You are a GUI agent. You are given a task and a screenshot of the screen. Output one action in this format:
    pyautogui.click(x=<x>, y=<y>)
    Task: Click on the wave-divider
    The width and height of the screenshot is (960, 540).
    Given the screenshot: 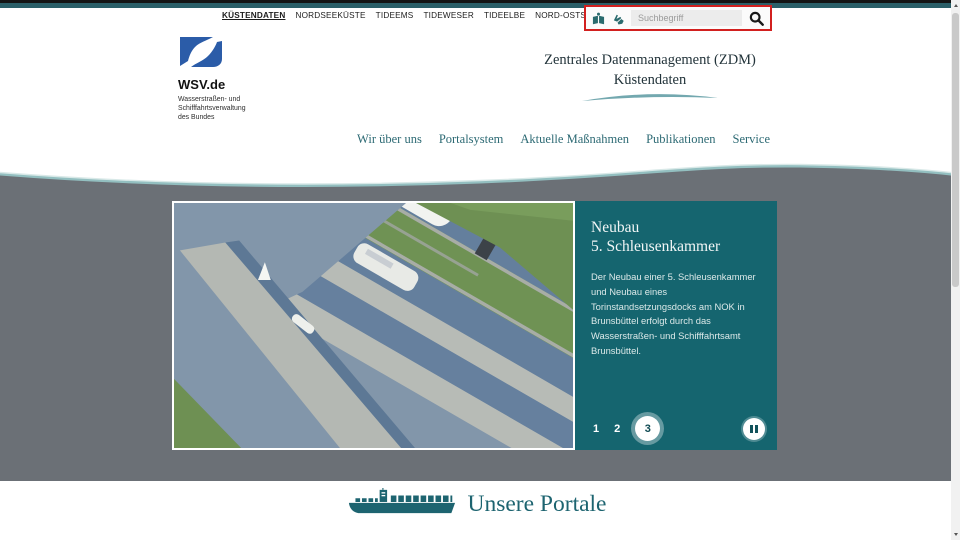 What is the action you would take?
    pyautogui.click(x=480, y=172)
    